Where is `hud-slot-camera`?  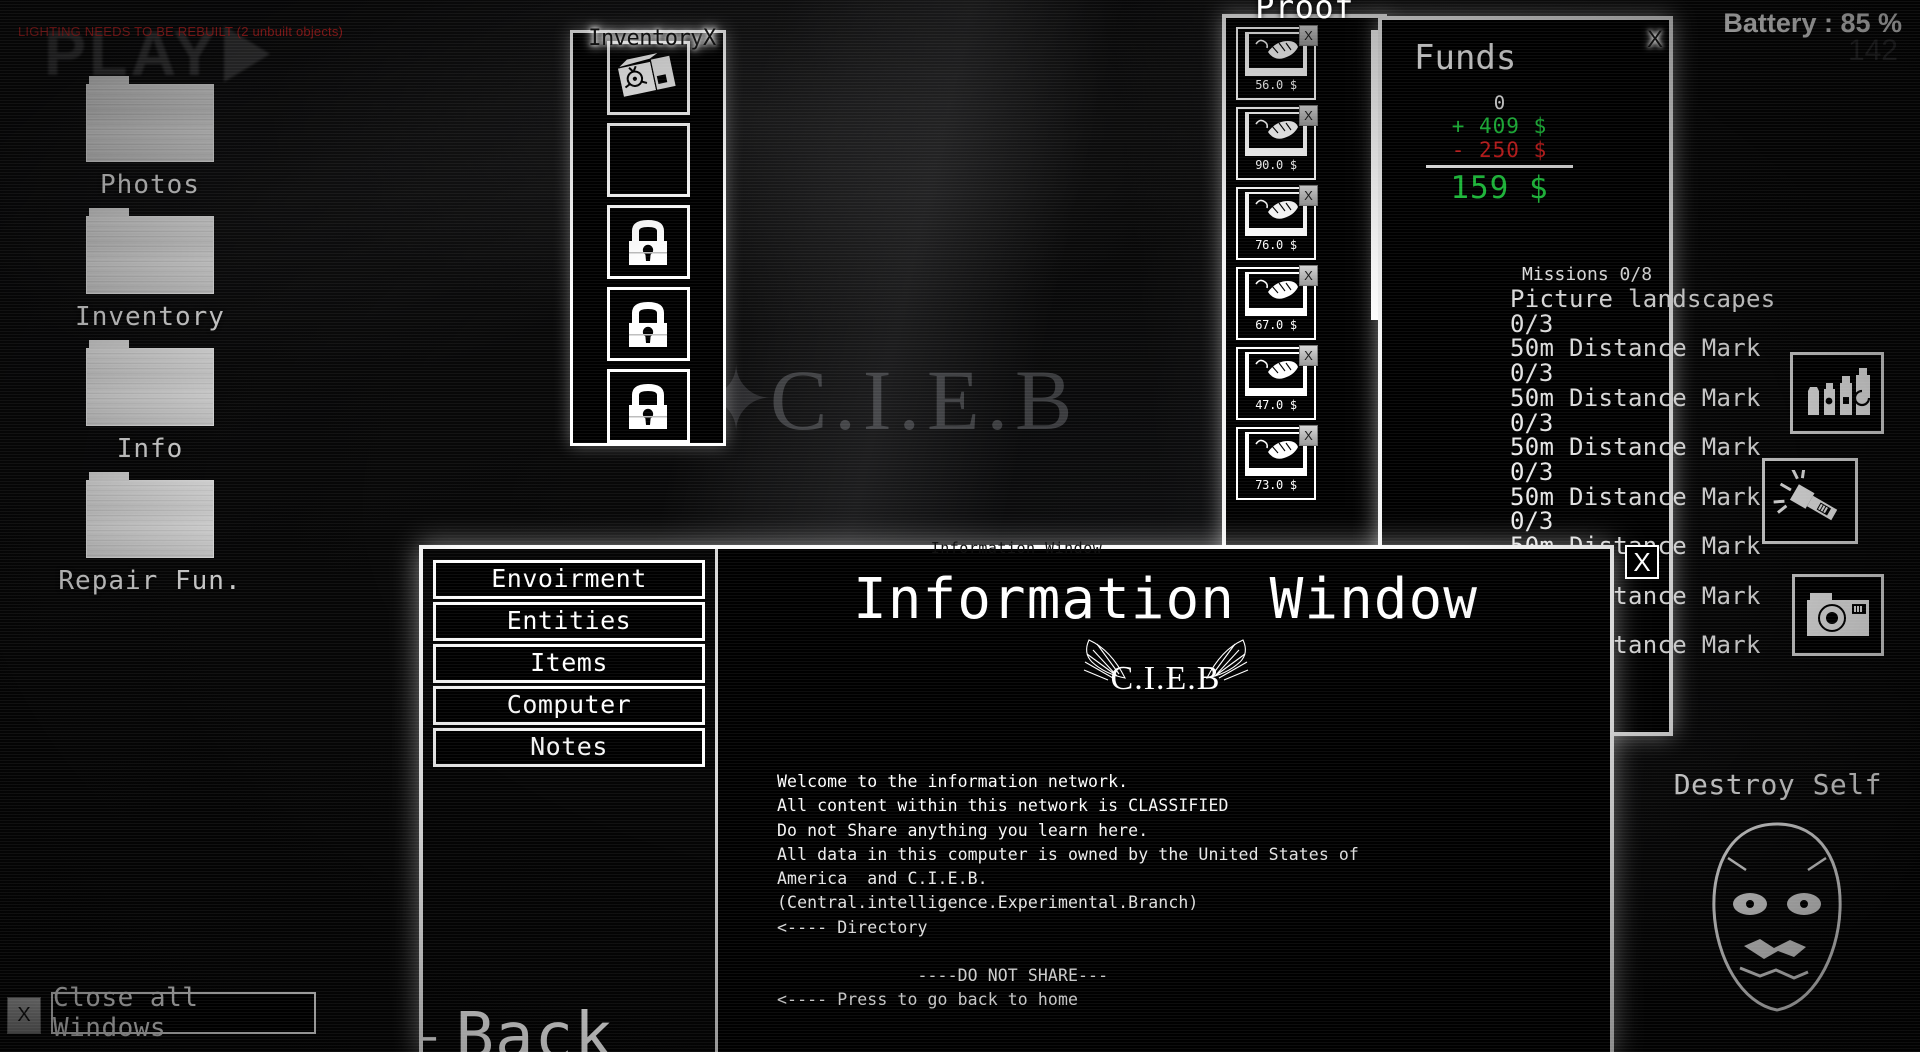 hud-slot-camera is located at coordinates (1838, 615).